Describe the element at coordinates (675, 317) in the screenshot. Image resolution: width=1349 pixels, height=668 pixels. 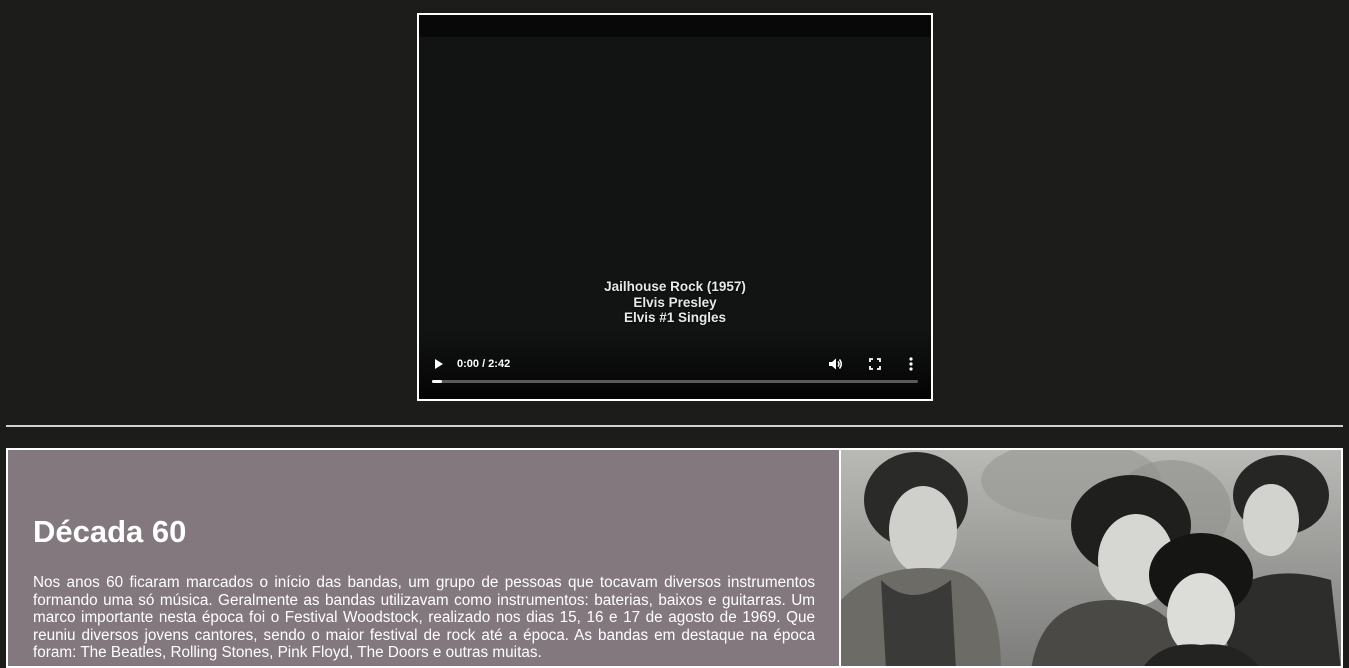
I see `video-caption-line: Elvis #1 Singles` at that location.